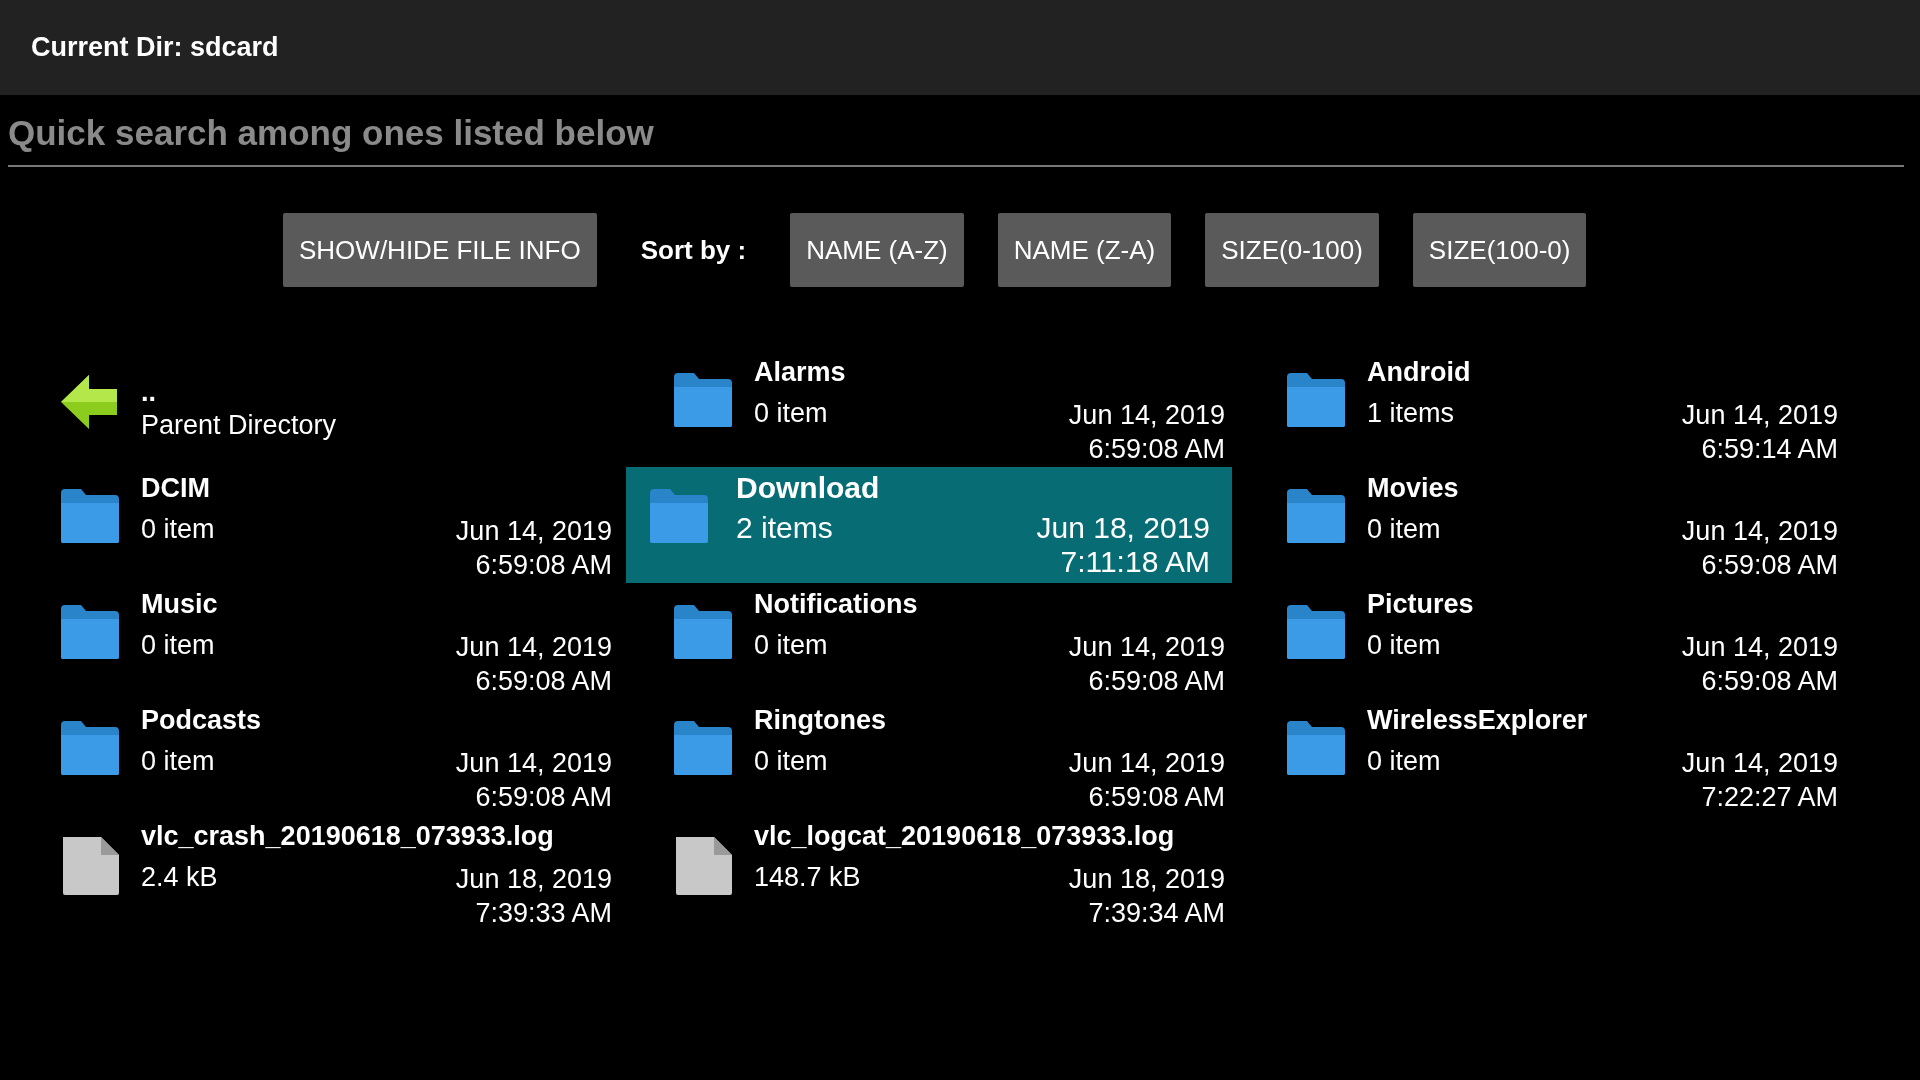  Describe the element at coordinates (948, 409) in the screenshot. I see `folder-list-item: Alarms 0 item Jun 14, 2019 6:59:08 AM` at that location.